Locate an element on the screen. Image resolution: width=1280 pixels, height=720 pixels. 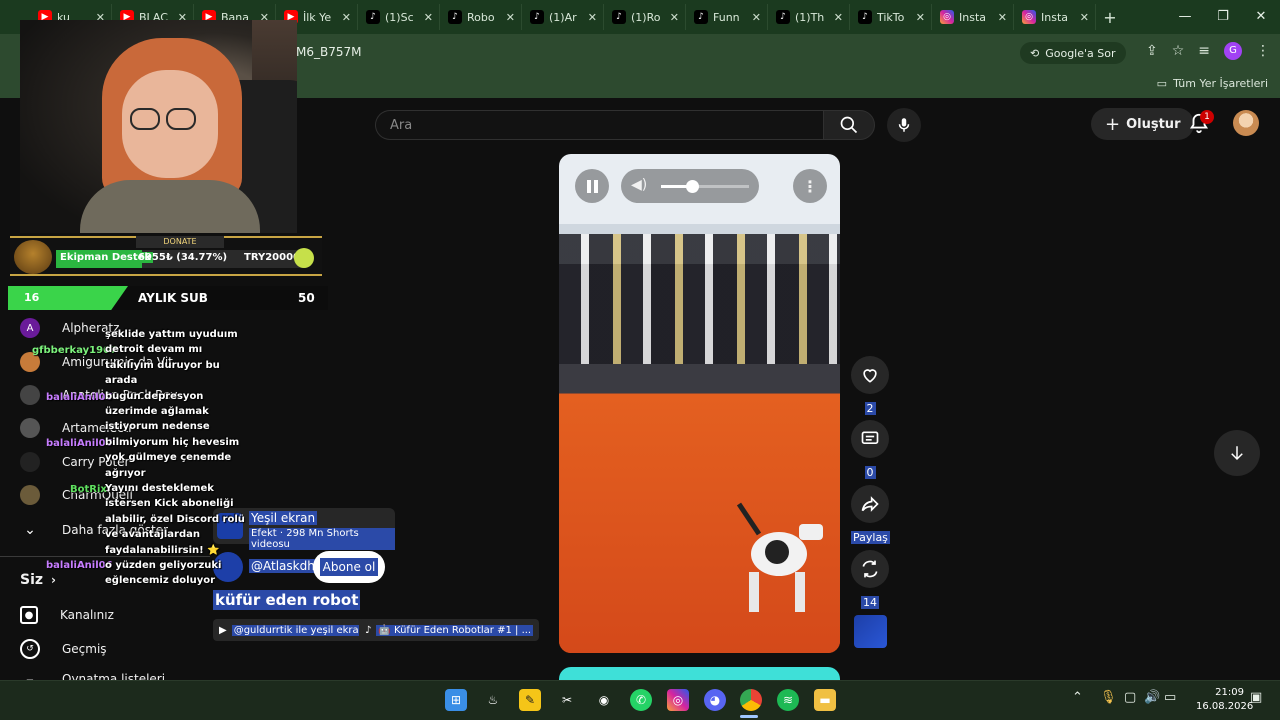
notification-badge: 1 is located at coordinates (1207, 117).